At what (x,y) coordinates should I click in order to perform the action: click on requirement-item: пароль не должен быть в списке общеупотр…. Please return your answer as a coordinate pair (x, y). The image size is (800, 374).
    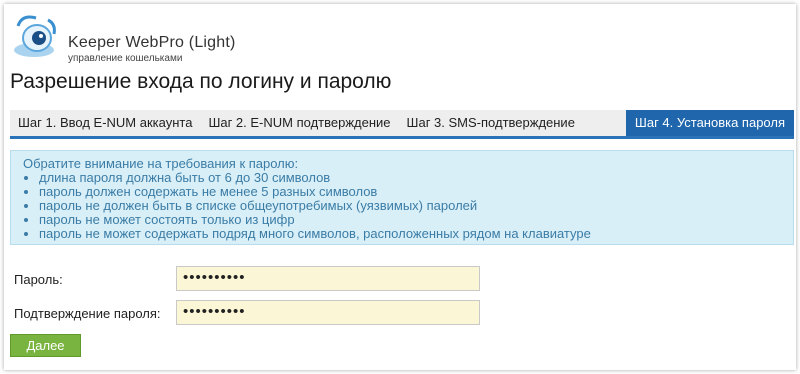
    Looking at the image, I should click on (410, 206).